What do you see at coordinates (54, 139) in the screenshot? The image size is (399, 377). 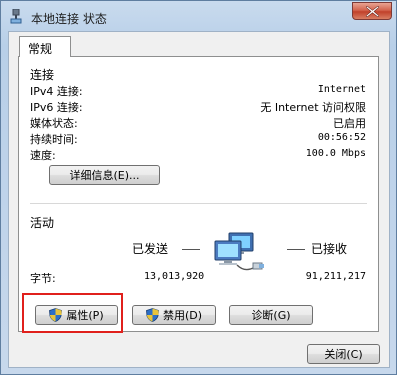 I see `duration-label: 持续时间:` at bounding box center [54, 139].